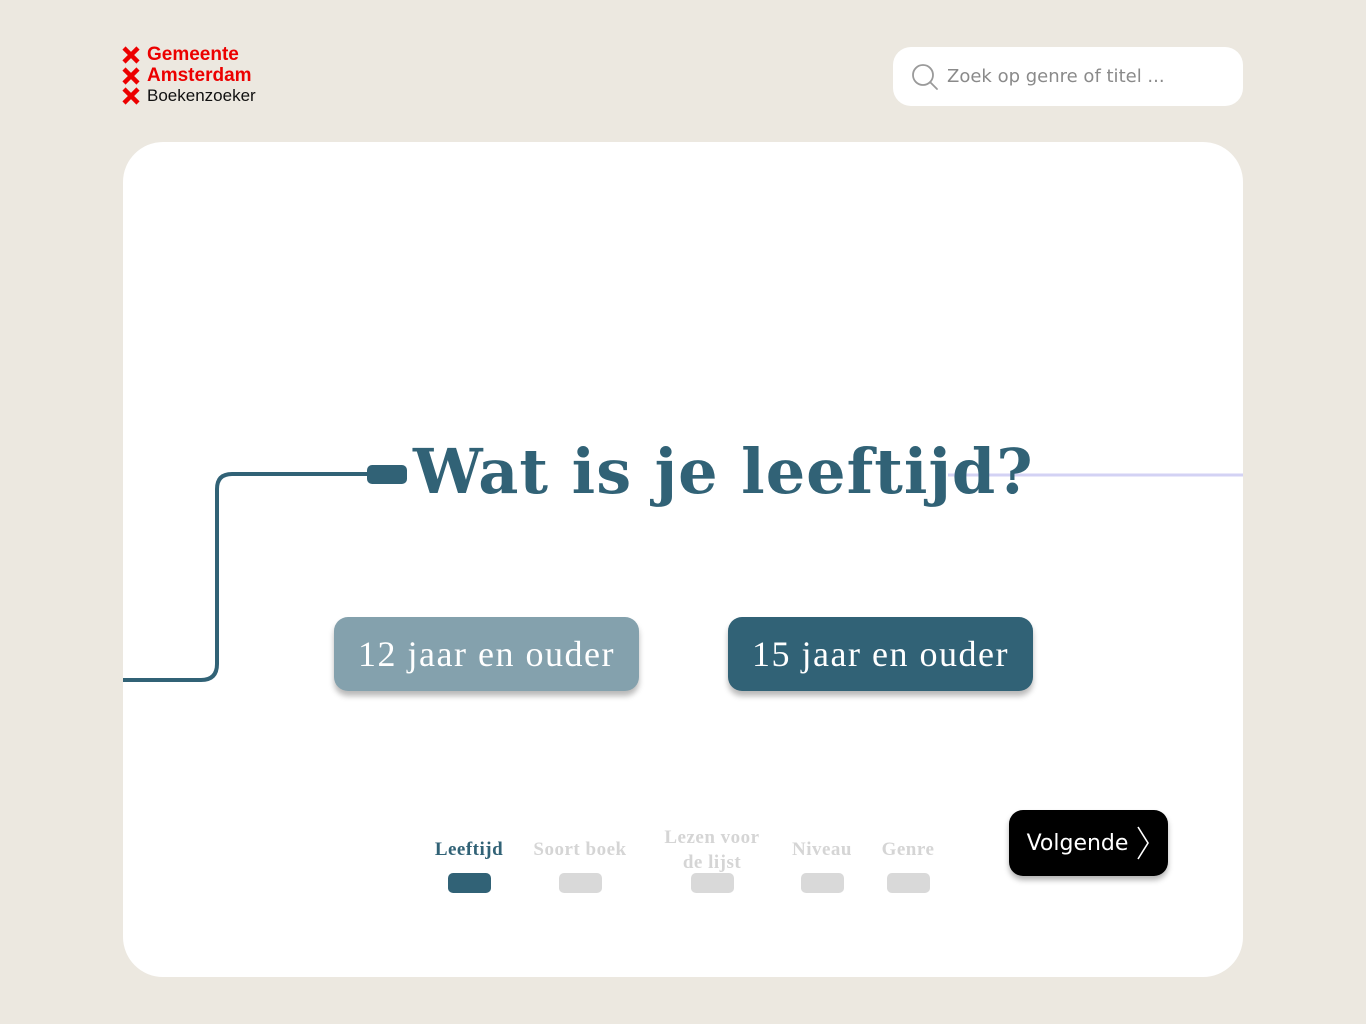  I want to click on age-option-label: 15 jaar en ouder, so click(880, 654).